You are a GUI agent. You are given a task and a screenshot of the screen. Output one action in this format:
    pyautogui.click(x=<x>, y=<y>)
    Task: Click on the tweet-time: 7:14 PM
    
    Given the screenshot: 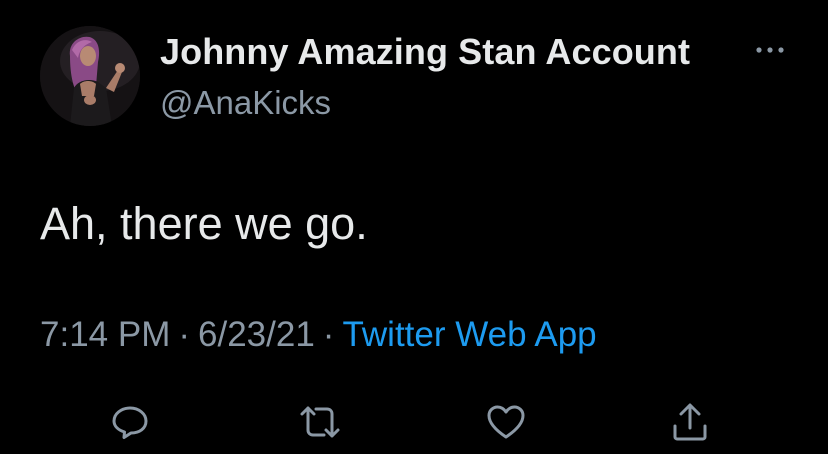 What is the action you would take?
    pyautogui.click(x=105, y=334)
    